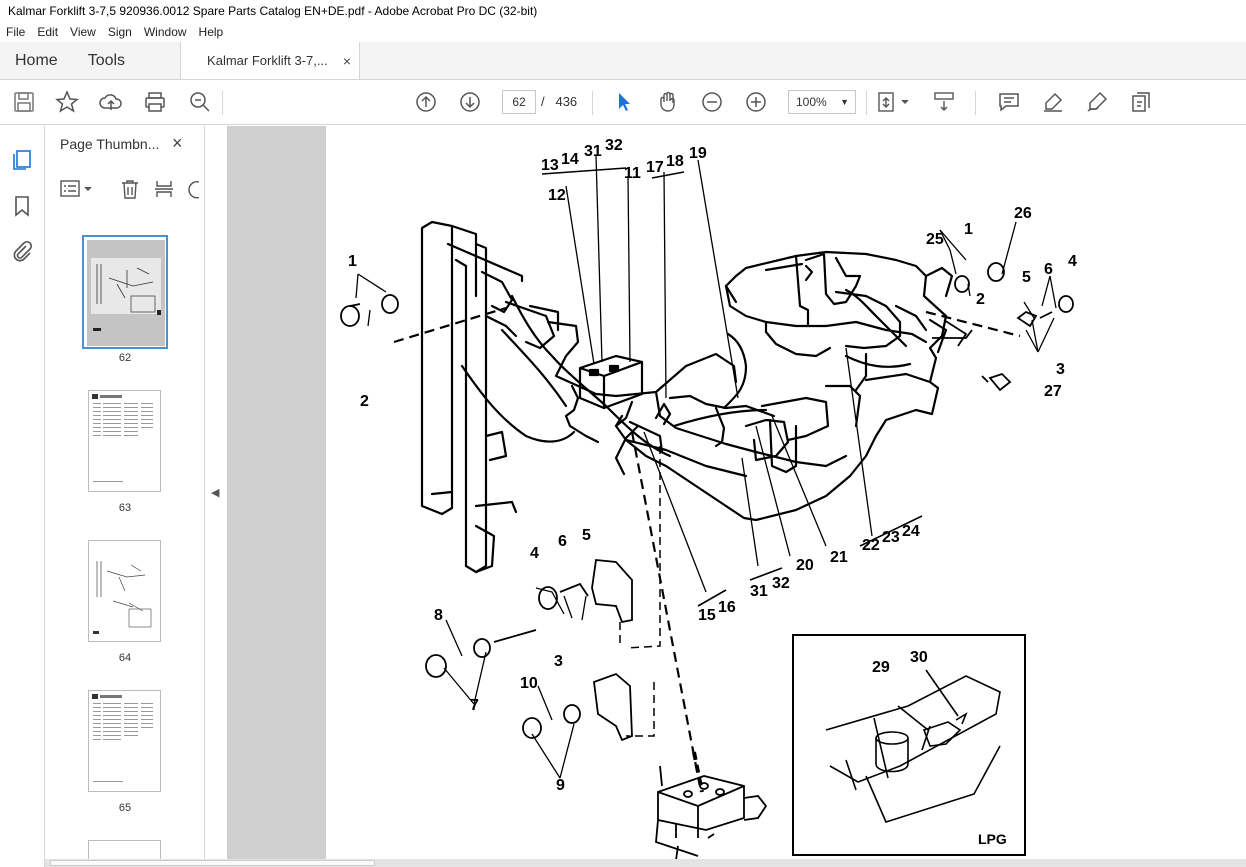  What do you see at coordinates (270, 60) in the screenshot?
I see `tab-document: Kalmar Forklift 3-7,... ×` at bounding box center [270, 60].